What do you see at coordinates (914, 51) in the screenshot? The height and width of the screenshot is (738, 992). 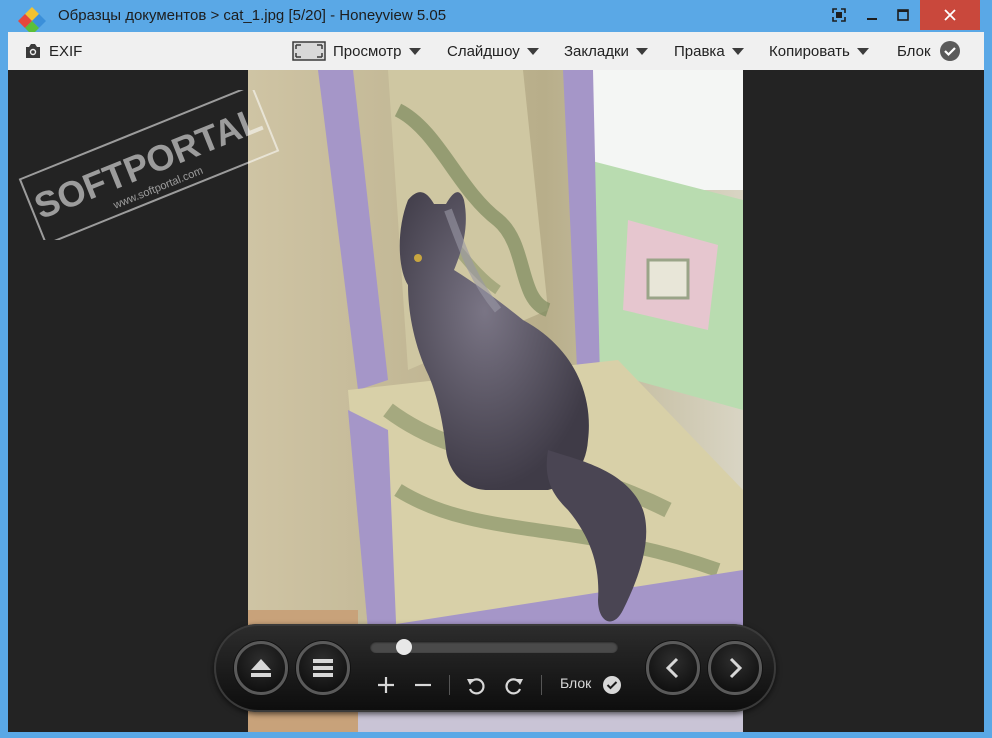 I see `lock-label: Блок` at bounding box center [914, 51].